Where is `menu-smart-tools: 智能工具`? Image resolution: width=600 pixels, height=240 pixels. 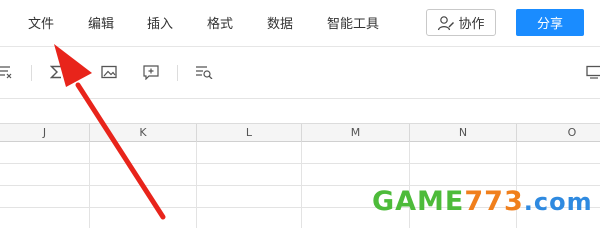 menu-smart-tools: 智能工具 is located at coordinates (353, 22).